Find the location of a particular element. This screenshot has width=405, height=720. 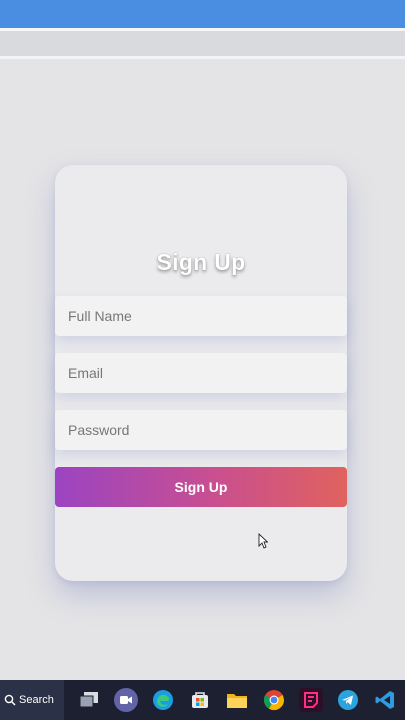

edge-browser-icon is located at coordinates (163, 700).